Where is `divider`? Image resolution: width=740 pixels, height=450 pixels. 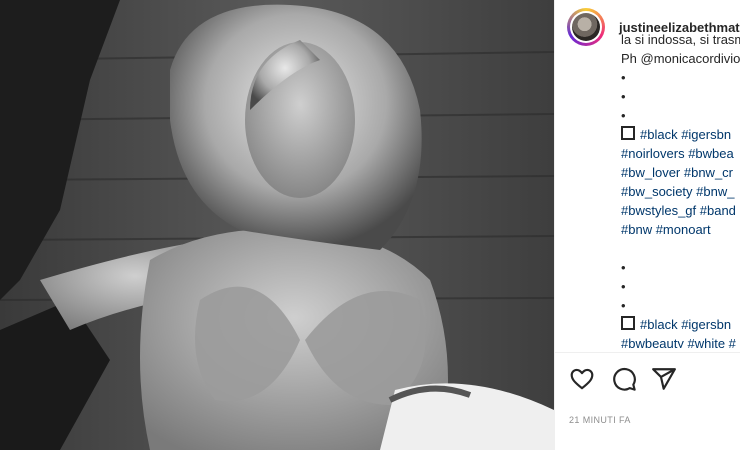
divider is located at coordinates (647, 352).